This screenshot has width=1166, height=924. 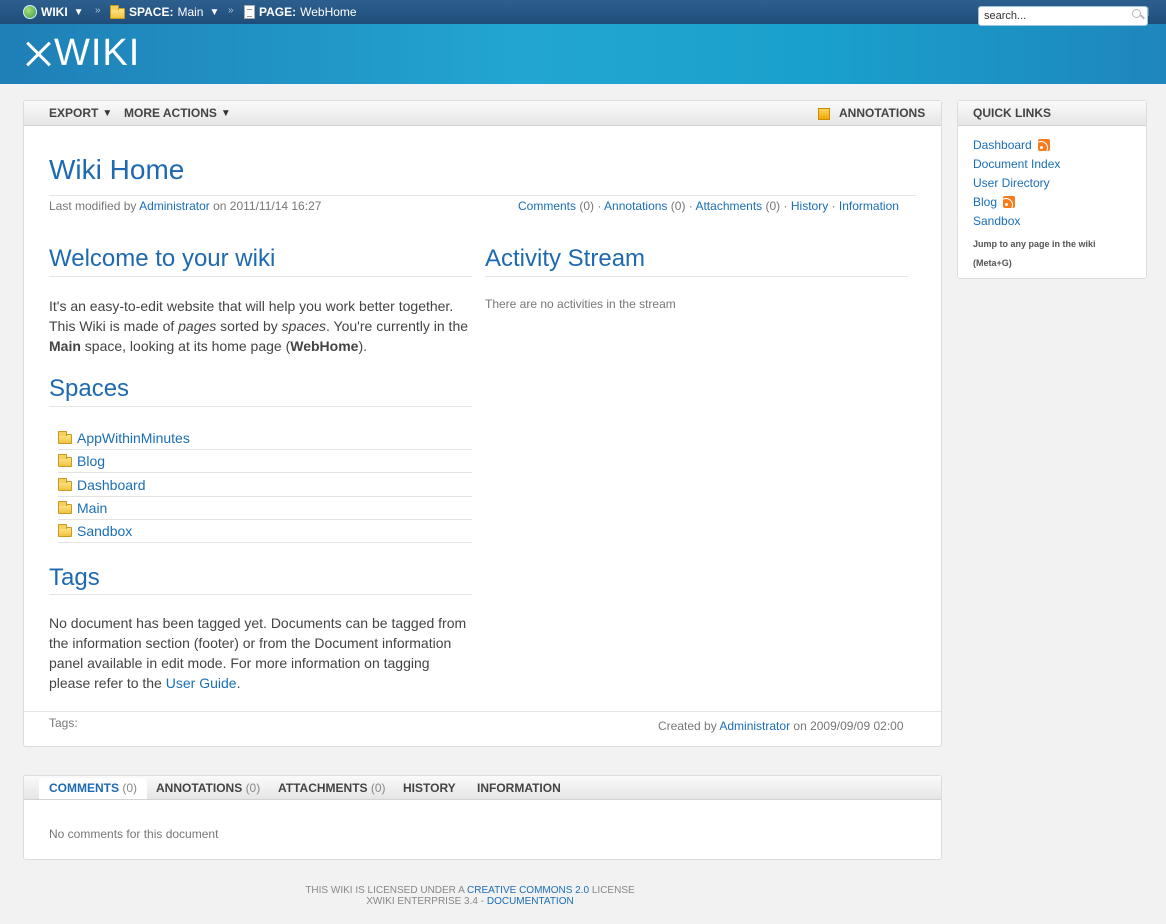 I want to click on annotations-count: (0), so click(x=678, y=206).